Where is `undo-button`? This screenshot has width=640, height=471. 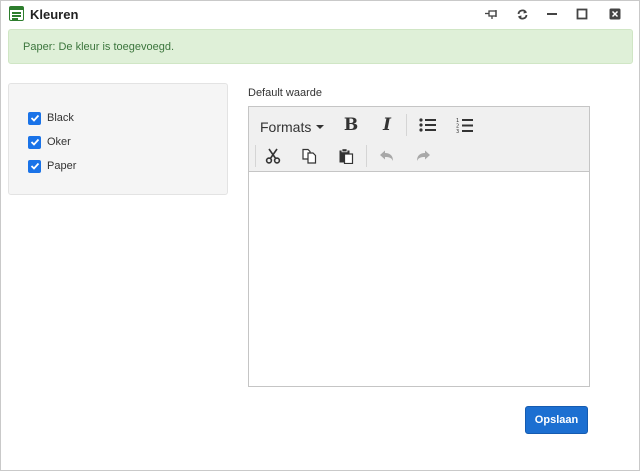 undo-button is located at coordinates (387, 156).